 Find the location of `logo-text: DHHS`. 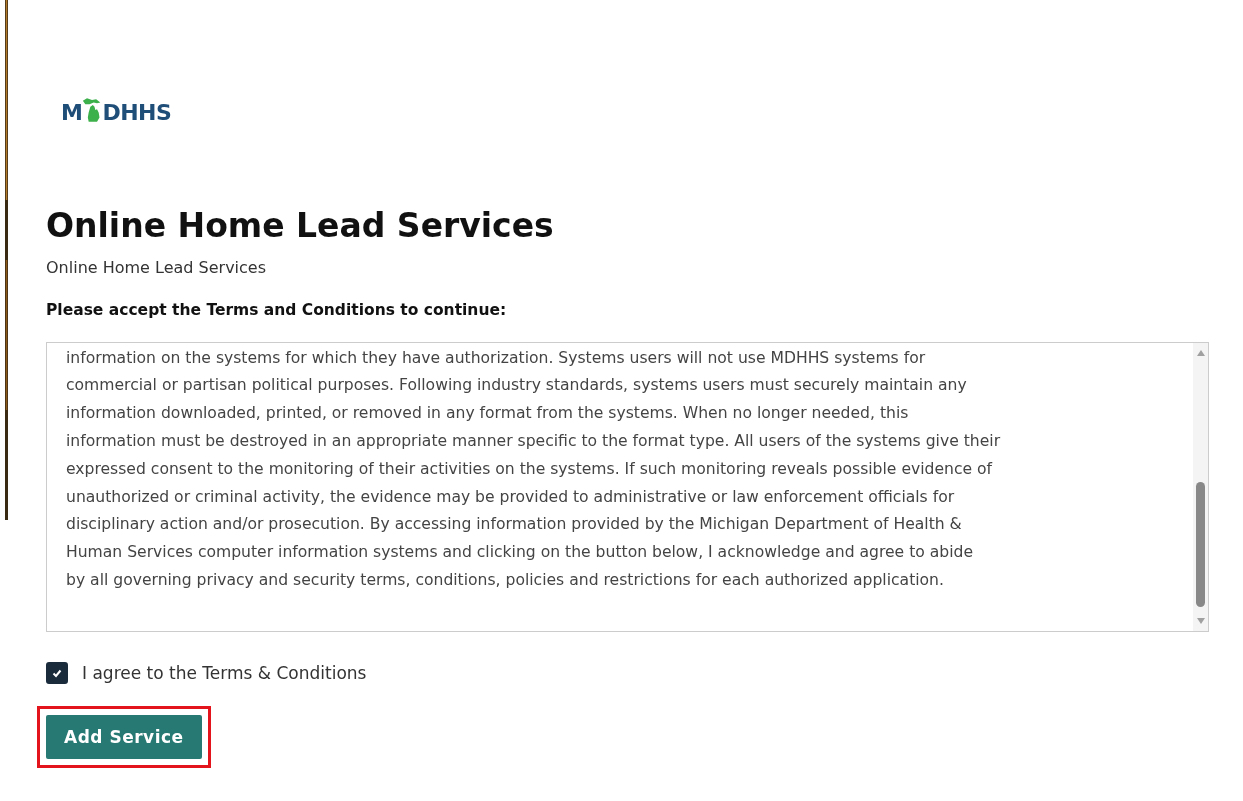

logo-text: DHHS is located at coordinates (137, 113).